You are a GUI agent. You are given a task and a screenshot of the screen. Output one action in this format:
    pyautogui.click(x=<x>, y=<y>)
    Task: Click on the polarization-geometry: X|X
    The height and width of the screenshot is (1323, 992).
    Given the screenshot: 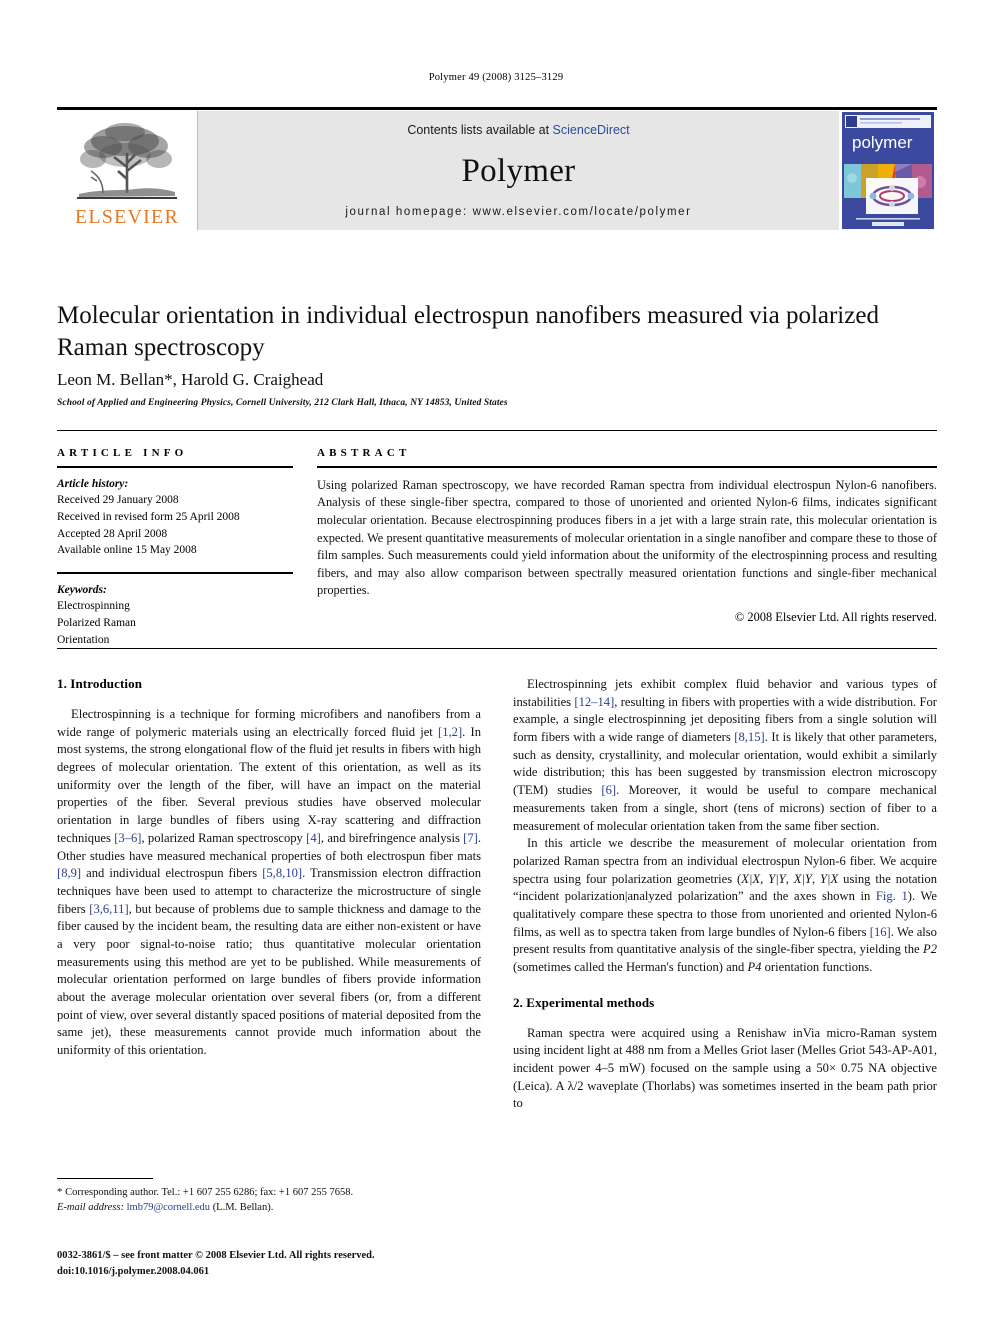 What is the action you would take?
    pyautogui.click(x=751, y=878)
    